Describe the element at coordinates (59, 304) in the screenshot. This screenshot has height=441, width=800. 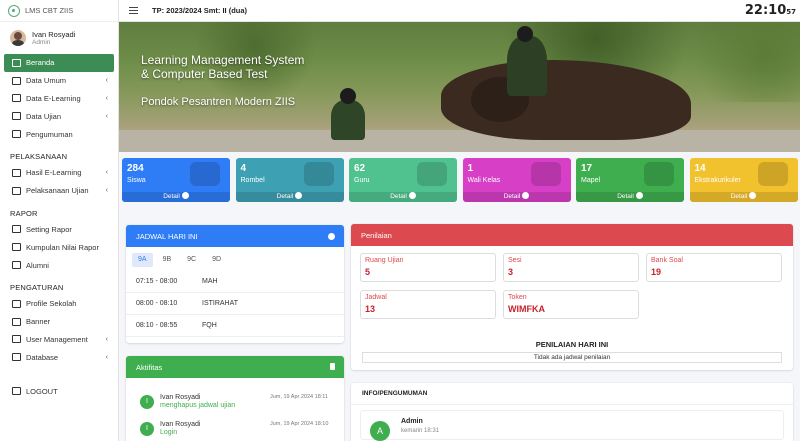
I see `sidebar-item-profile-sekolah: Profile Sekolah` at that location.